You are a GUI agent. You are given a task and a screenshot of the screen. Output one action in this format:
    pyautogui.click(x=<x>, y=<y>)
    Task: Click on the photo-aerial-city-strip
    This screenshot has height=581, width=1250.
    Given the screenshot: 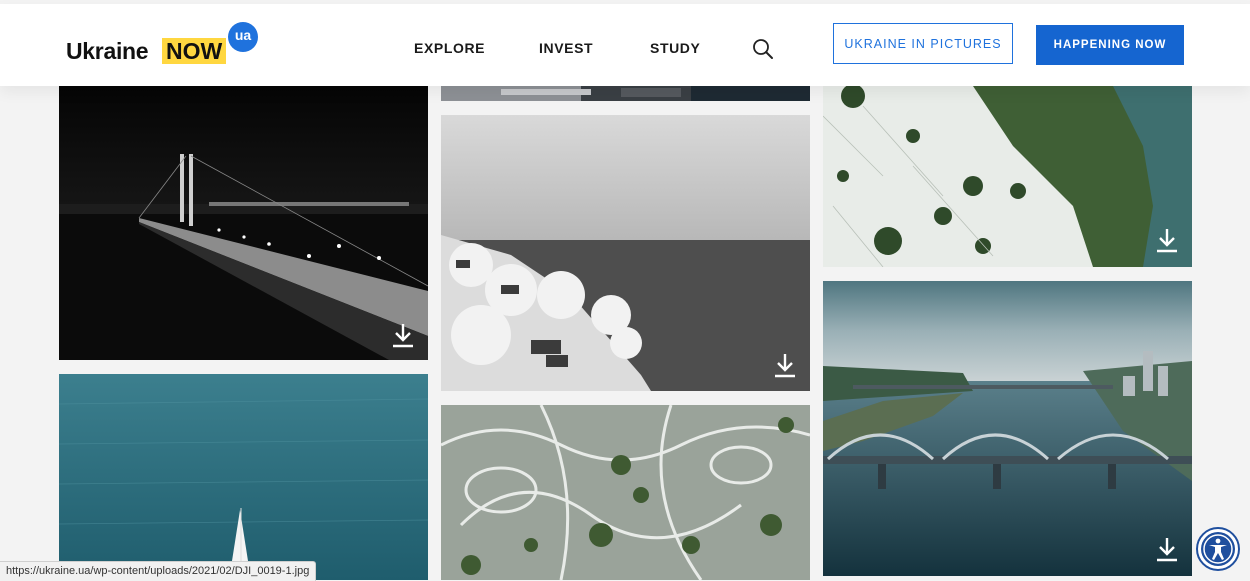 What is the action you would take?
    pyautogui.click(x=625, y=93)
    